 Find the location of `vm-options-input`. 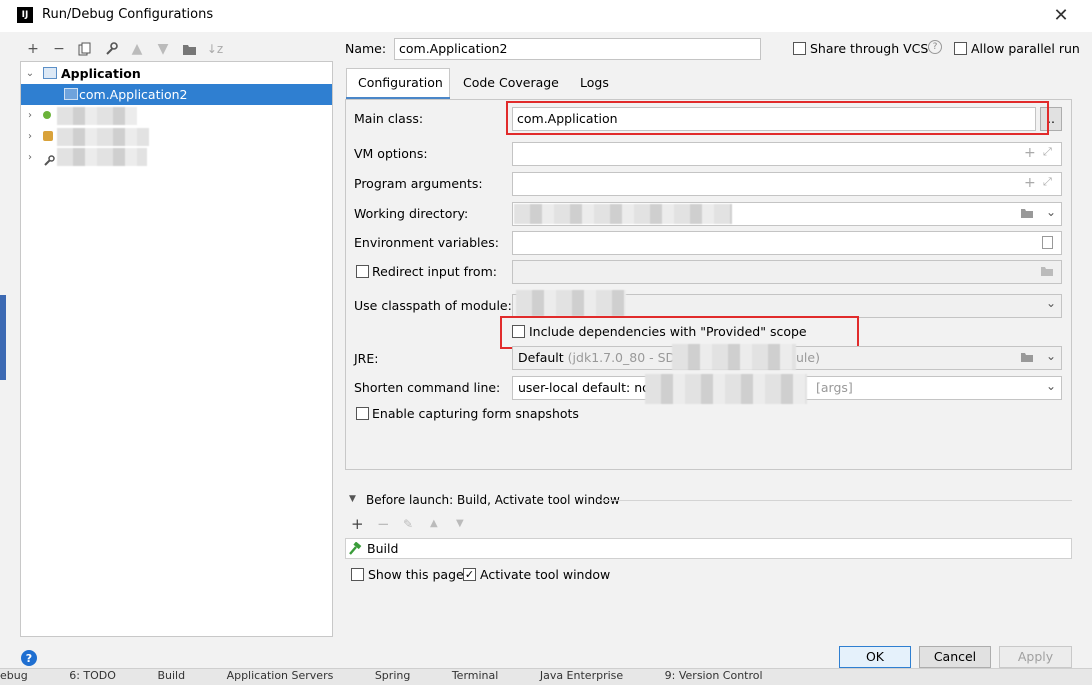

vm-options-input is located at coordinates (787, 154).